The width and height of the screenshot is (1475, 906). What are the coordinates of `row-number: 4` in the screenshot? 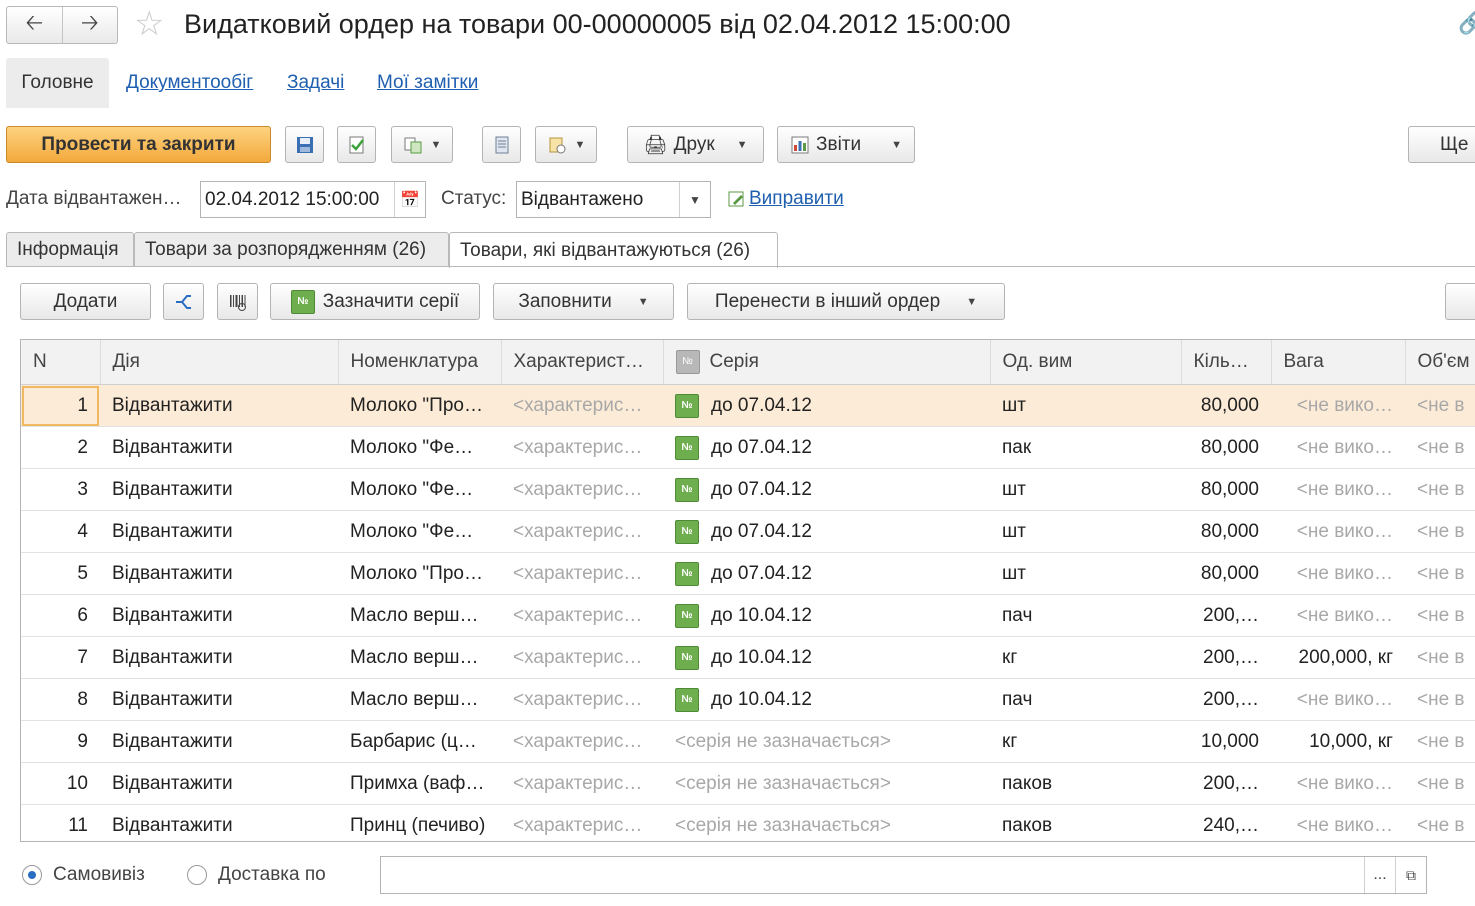 It's located at (60, 531).